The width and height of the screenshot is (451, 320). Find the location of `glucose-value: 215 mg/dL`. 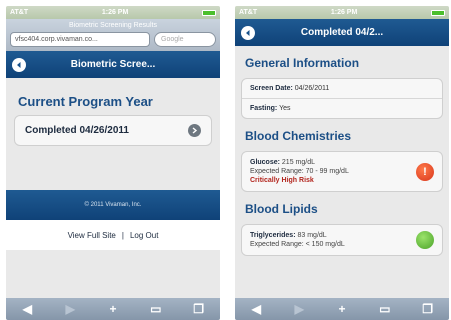

glucose-value: 215 mg/dL is located at coordinates (298, 162).